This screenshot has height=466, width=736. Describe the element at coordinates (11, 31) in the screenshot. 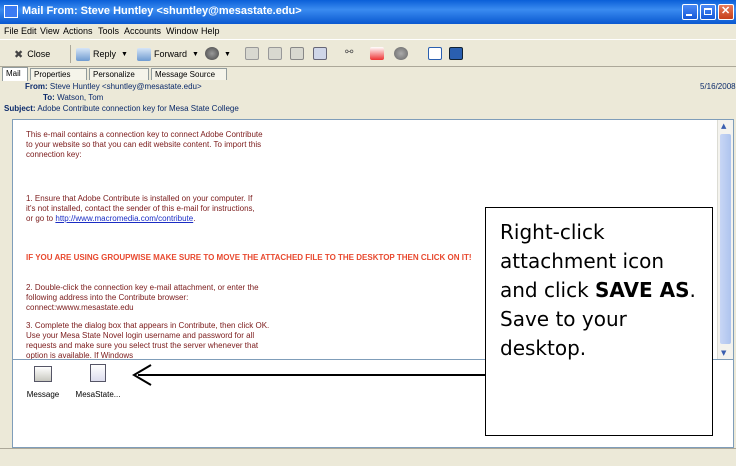

I see `menu-file: File` at that location.